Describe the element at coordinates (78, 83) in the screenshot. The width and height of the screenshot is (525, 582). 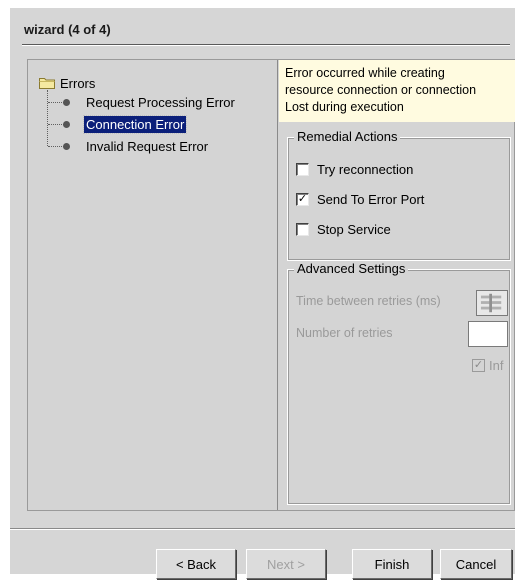
I see `tree-root-label: Errors` at that location.